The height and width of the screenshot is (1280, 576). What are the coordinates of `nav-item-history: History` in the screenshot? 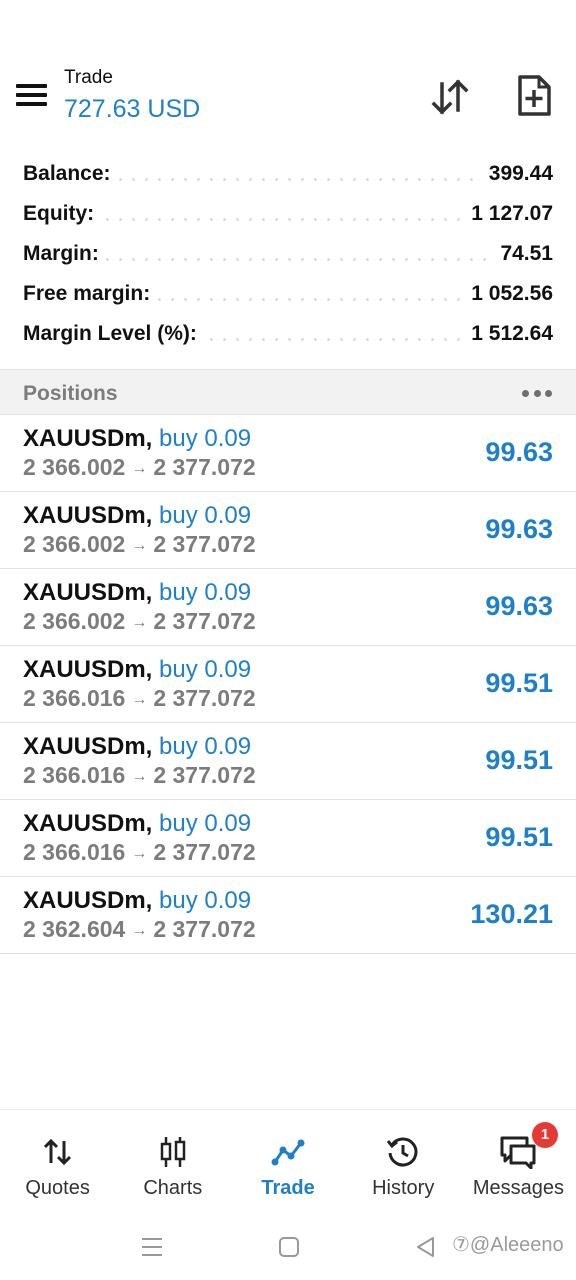 It's located at (403, 1165).